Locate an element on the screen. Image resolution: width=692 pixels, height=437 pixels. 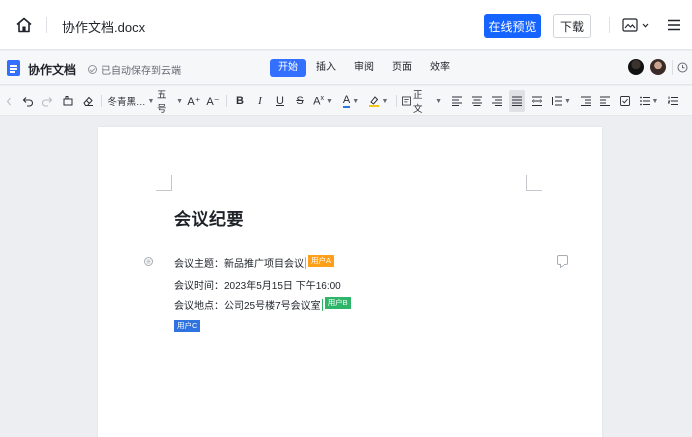
line-spacing-icon is located at coordinates (557, 101).